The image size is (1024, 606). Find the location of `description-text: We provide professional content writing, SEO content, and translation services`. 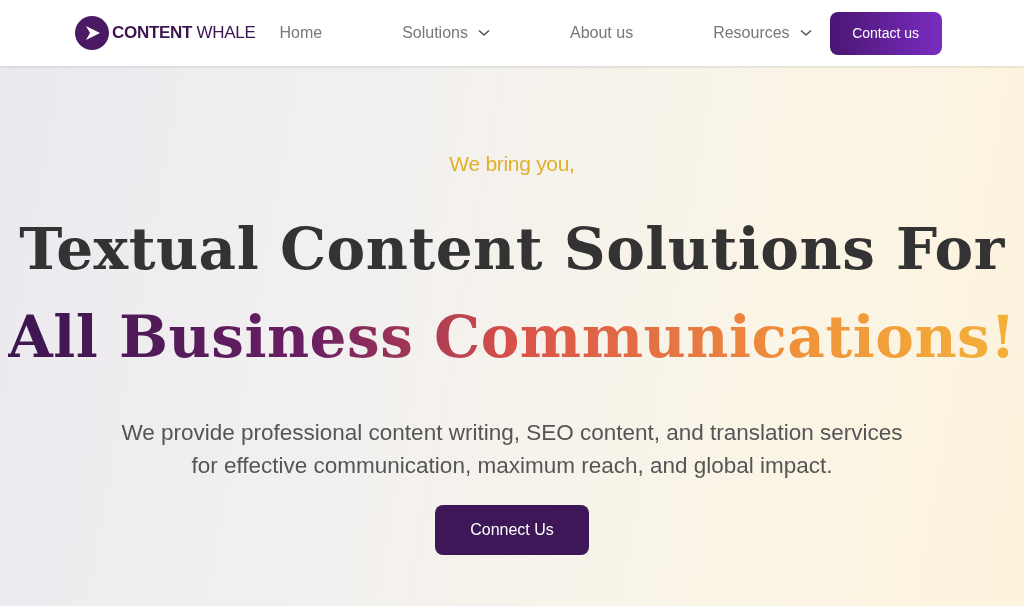

description-text: We provide professional content writing, SEO content, and translation services is located at coordinates (512, 433).